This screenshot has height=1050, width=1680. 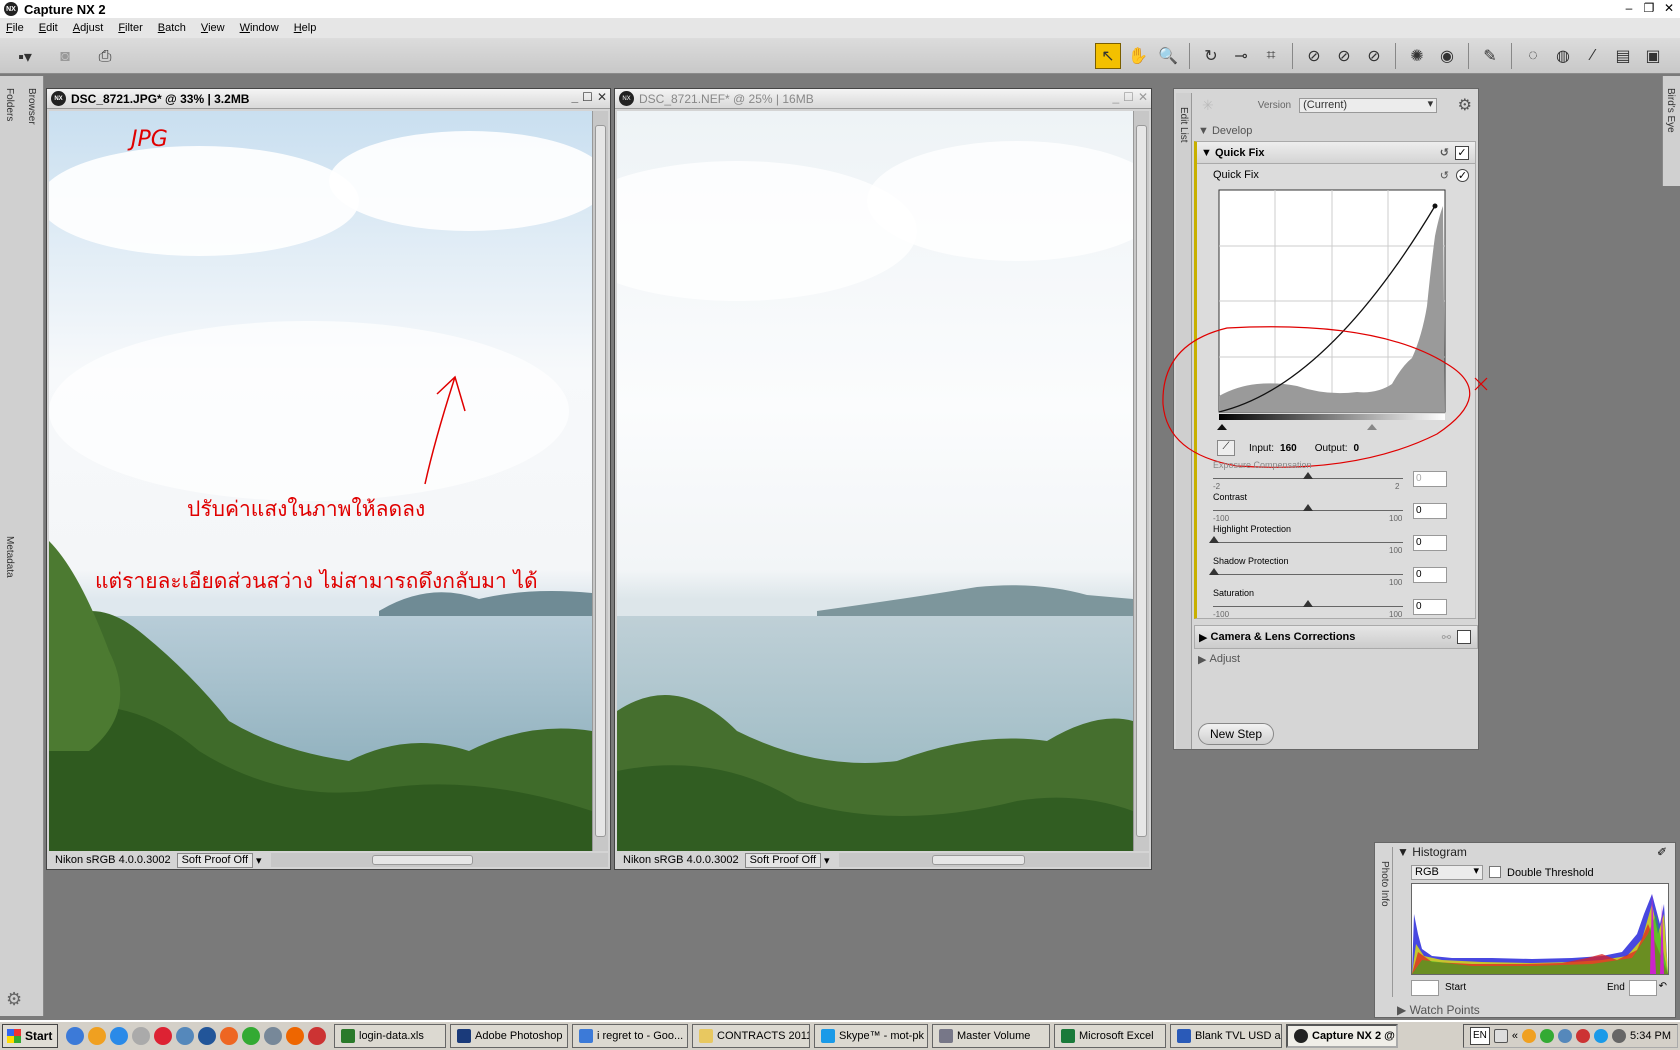 I want to click on language-indicator: EN, so click(x=1479, y=1036).